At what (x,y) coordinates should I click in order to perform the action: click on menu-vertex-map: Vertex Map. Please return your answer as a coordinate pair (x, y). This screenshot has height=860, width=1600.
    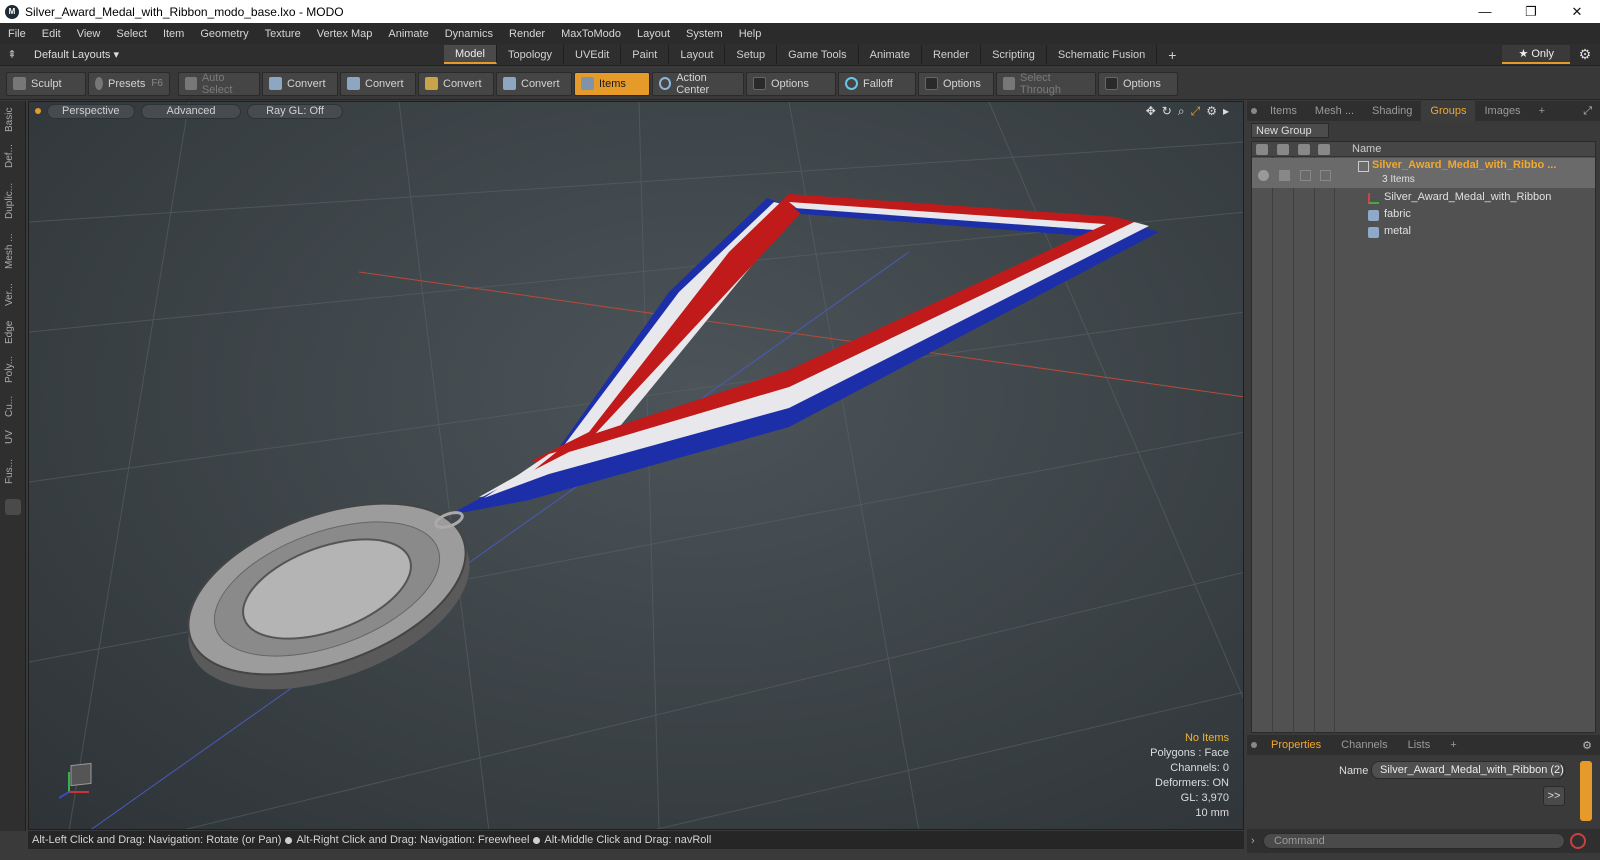
    Looking at the image, I should click on (345, 34).